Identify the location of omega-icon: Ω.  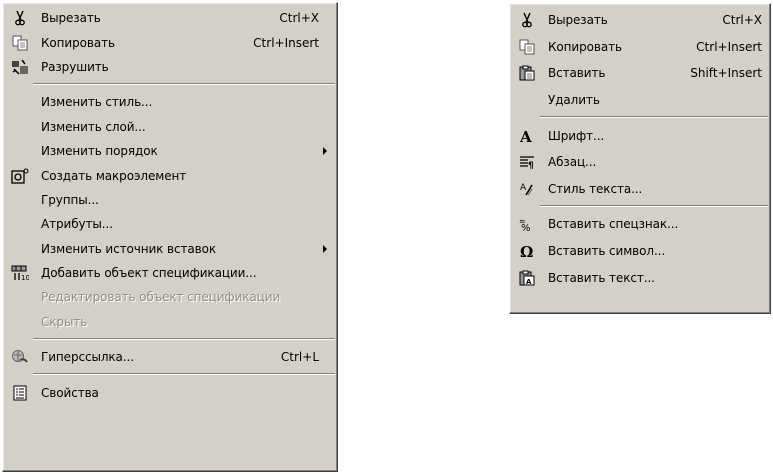
(527, 251).